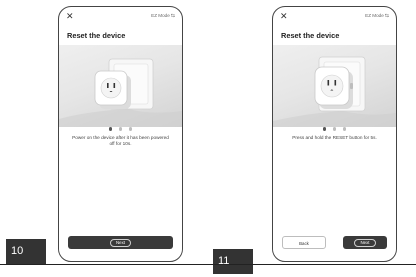 Image resolution: width=416 pixels, height=277 pixels. Describe the element at coordinates (304, 242) in the screenshot. I see `back-button: Back` at that location.